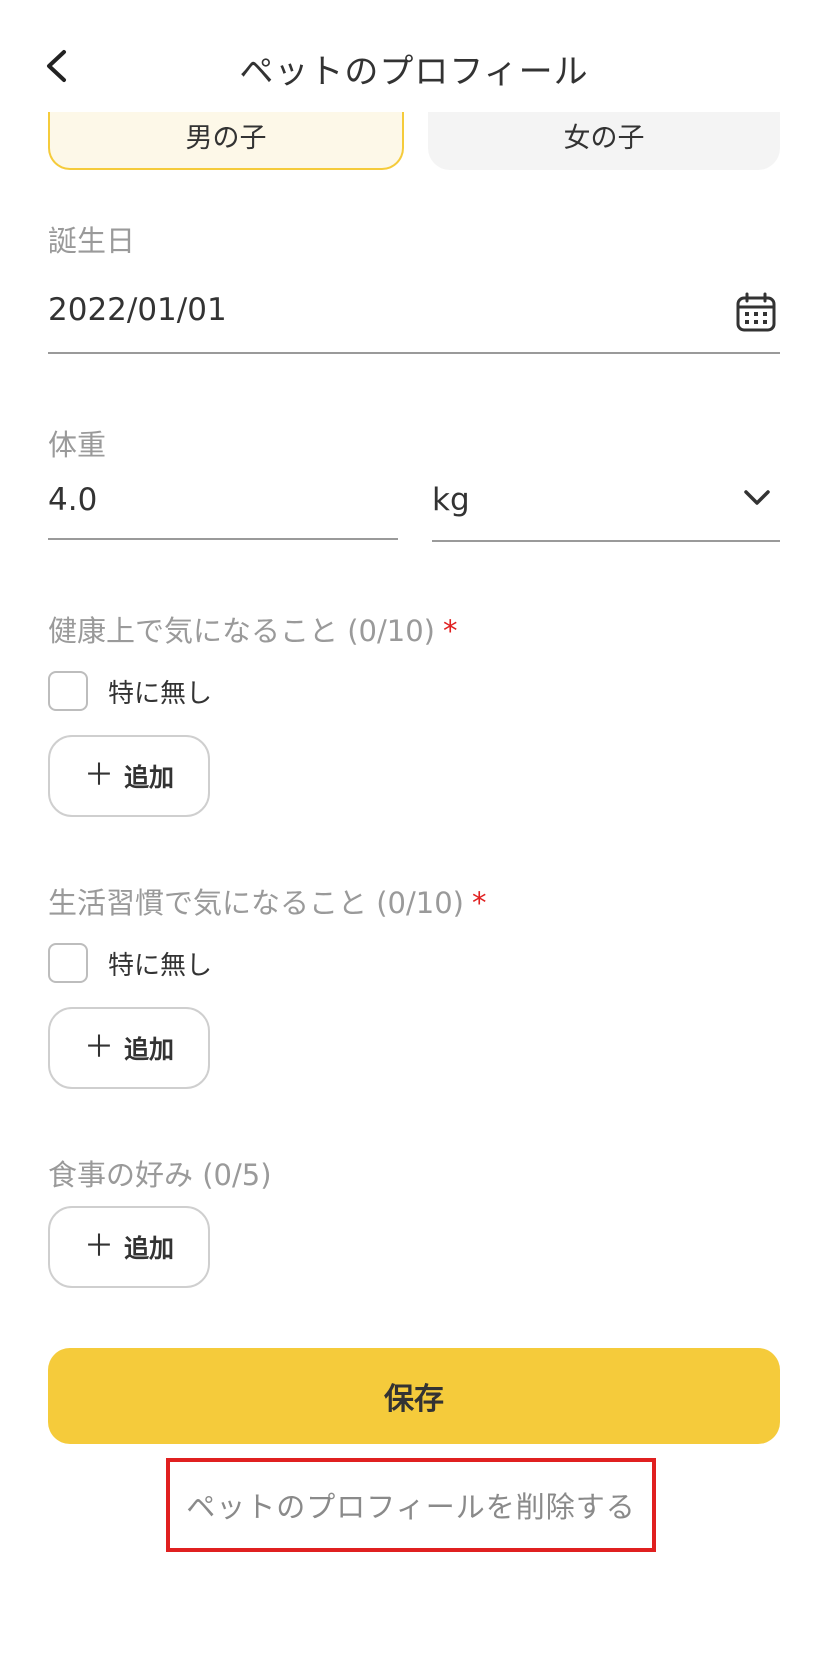 This screenshot has height=1664, width=828. What do you see at coordinates (241, 631) in the screenshot?
I see `health-concerns-label-text: 健康上で気になること (0/10)` at bounding box center [241, 631].